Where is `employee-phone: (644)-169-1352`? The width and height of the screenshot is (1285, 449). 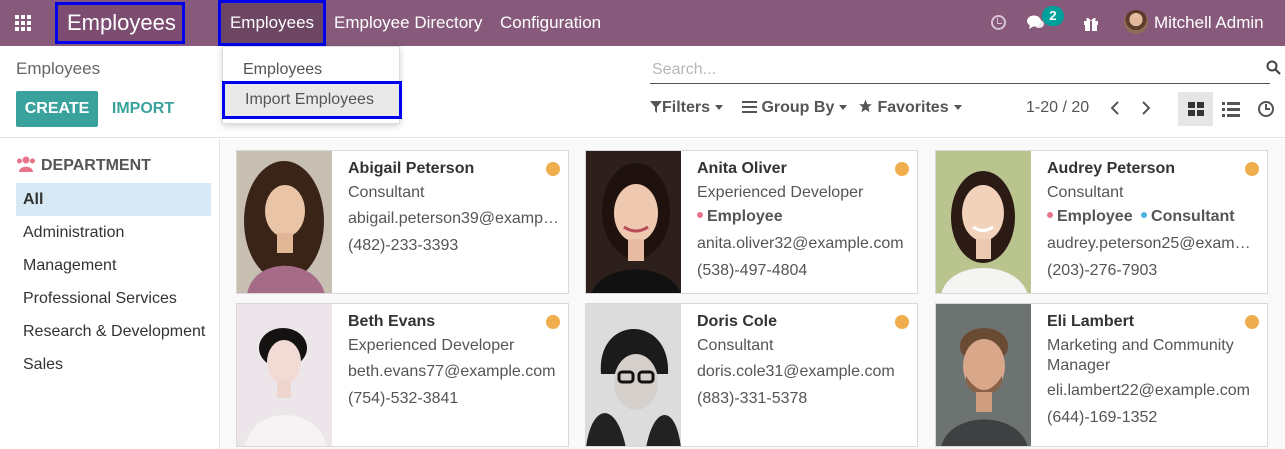 employee-phone: (644)-169-1352 is located at coordinates (1102, 417).